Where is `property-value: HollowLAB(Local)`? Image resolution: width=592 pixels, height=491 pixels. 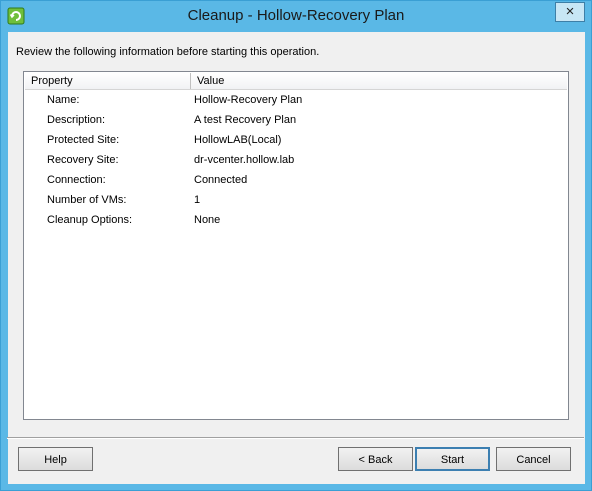
property-value: HollowLAB(Local) is located at coordinates (238, 140).